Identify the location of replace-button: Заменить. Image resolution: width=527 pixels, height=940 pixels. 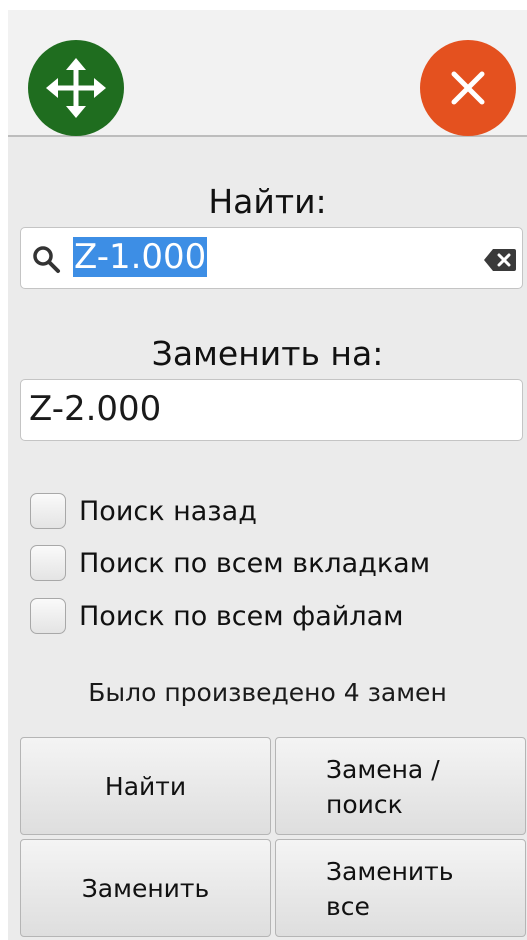
(145, 888).